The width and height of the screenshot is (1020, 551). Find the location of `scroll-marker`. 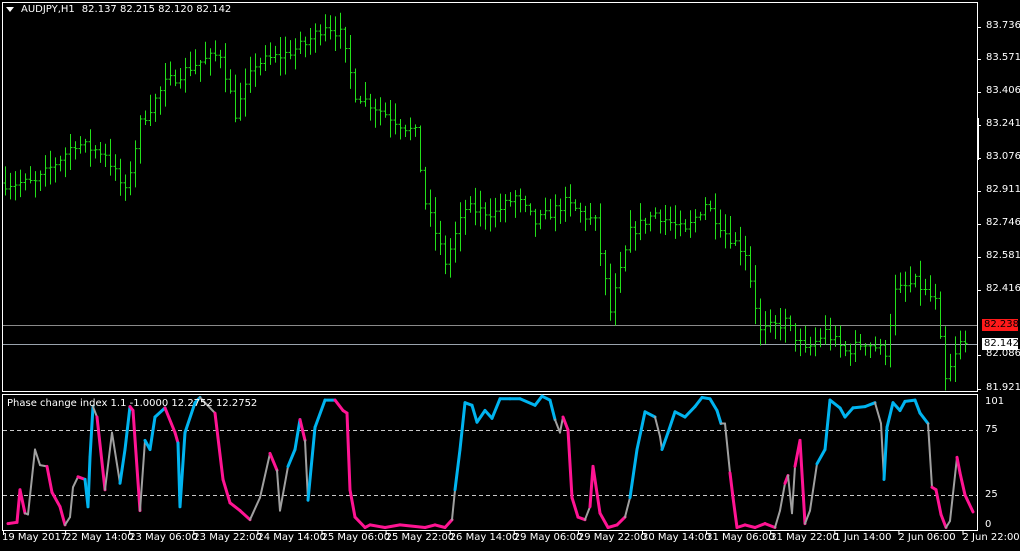

scroll-marker is located at coordinates (978, 139).